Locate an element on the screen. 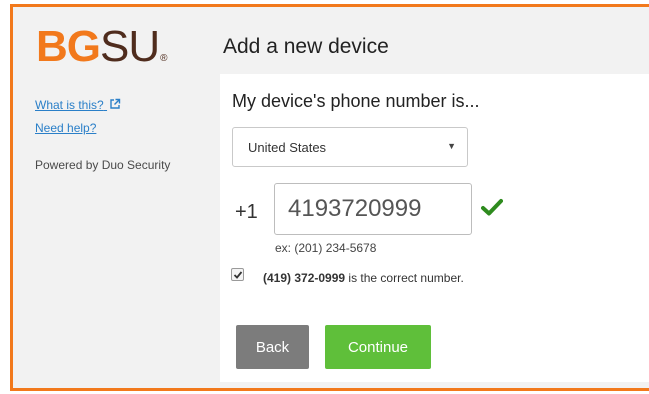 This screenshot has height=394, width=649. dropdown-arrow-icon: ▼ is located at coordinates (451, 146).